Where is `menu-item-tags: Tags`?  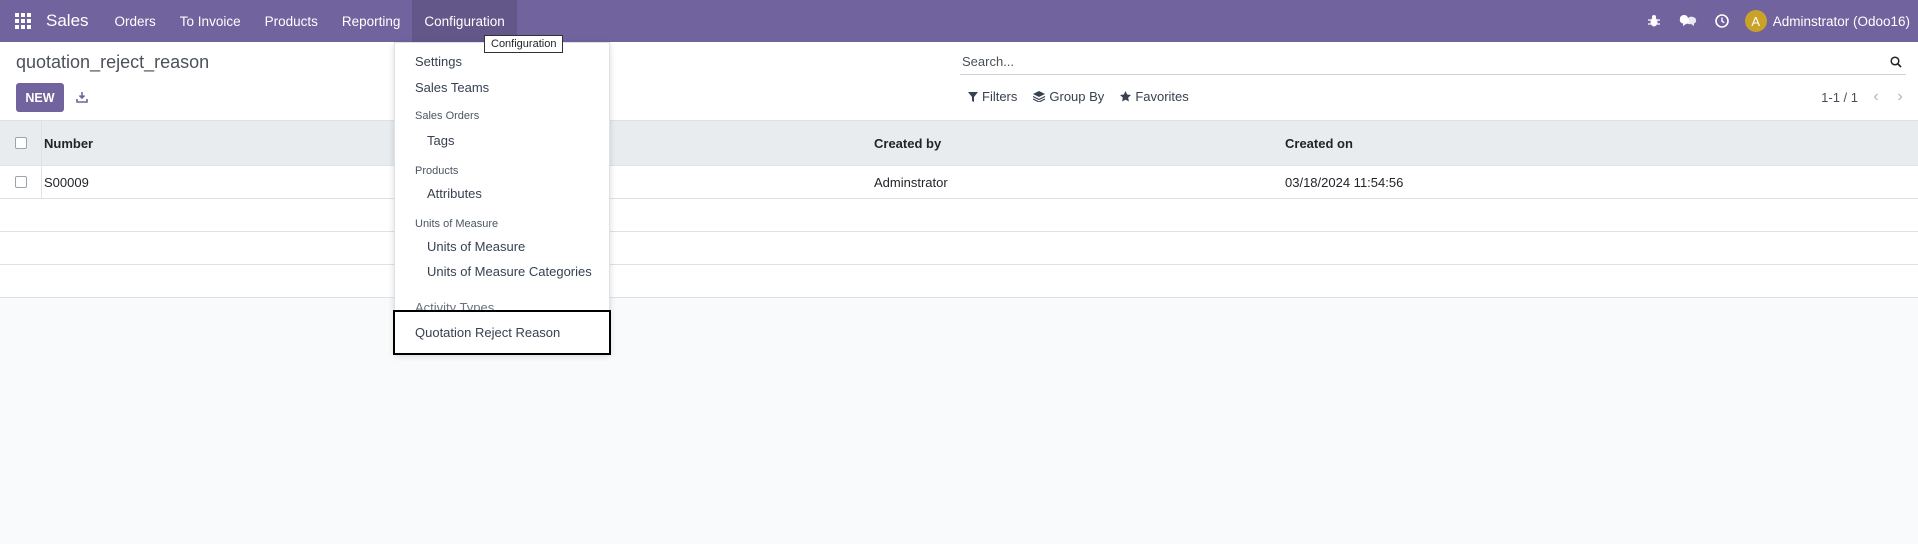 menu-item-tags: Tags is located at coordinates (440, 140).